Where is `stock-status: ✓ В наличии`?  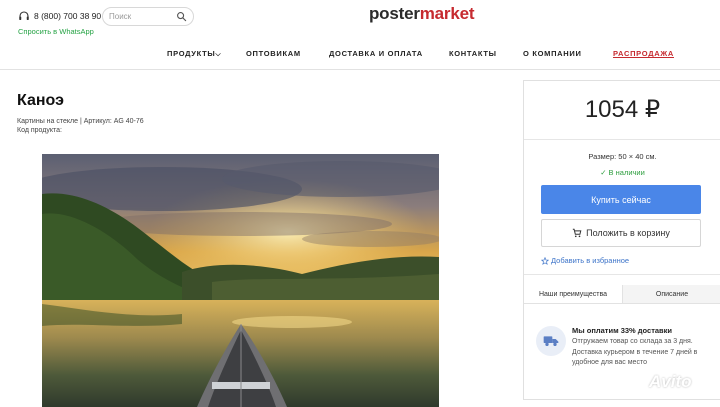
stock-status: ✓ В наличии is located at coordinates (622, 172).